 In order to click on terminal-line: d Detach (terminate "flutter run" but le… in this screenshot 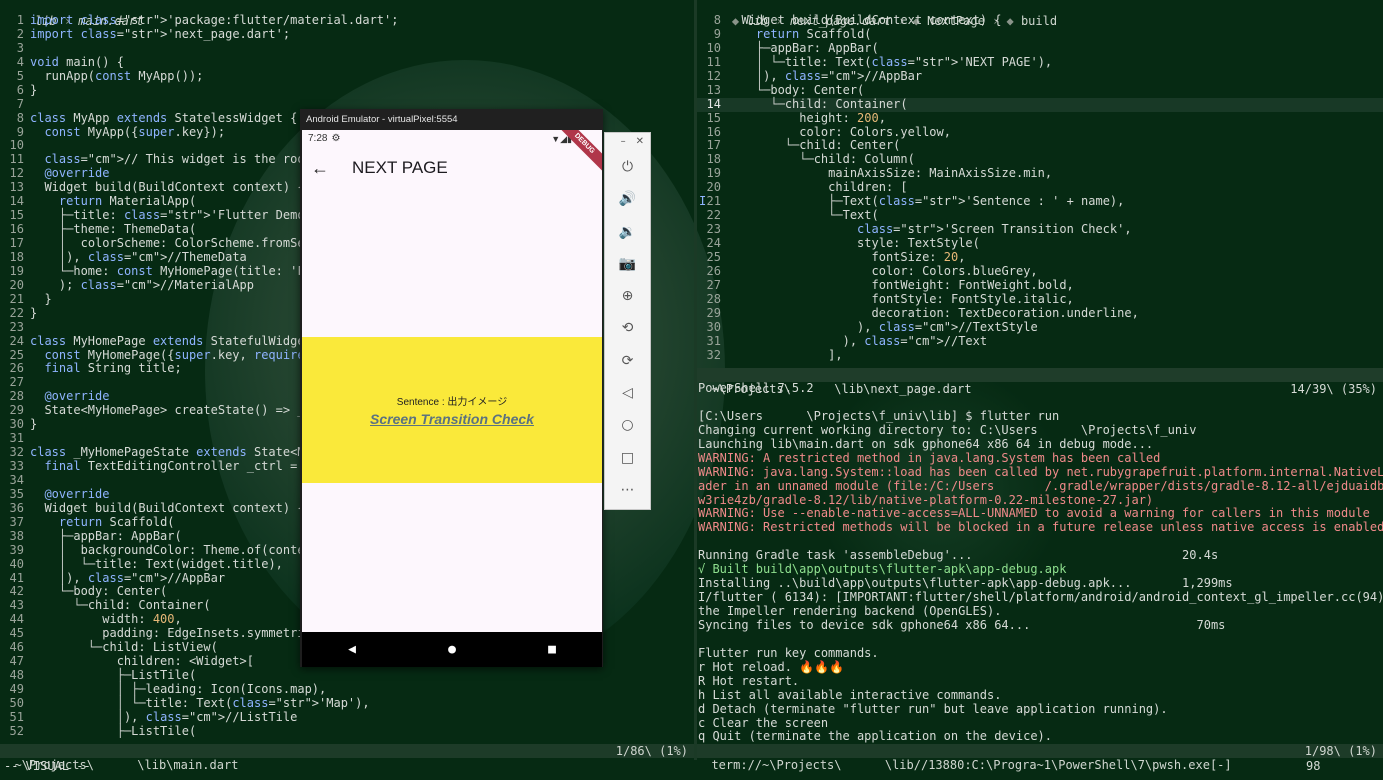, I will do `click(933, 708)`.